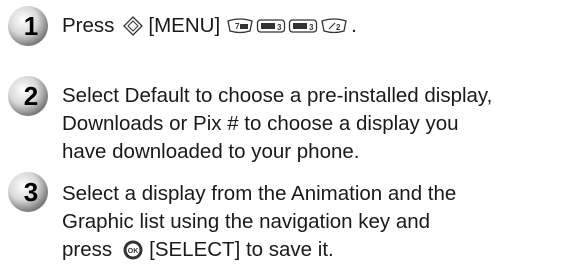  I want to click on step-1-text: Press [MENU] 7 3 3 2 ., so click(313, 26).